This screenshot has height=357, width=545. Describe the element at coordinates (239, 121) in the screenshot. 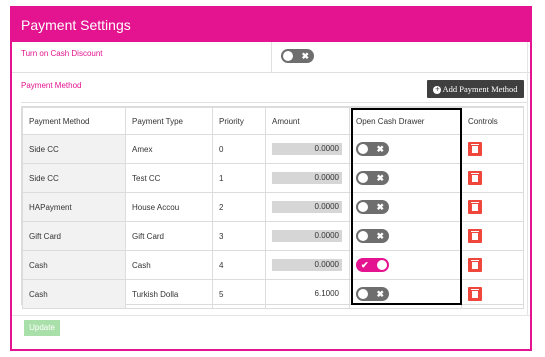

I see `column-header: Priority` at that location.